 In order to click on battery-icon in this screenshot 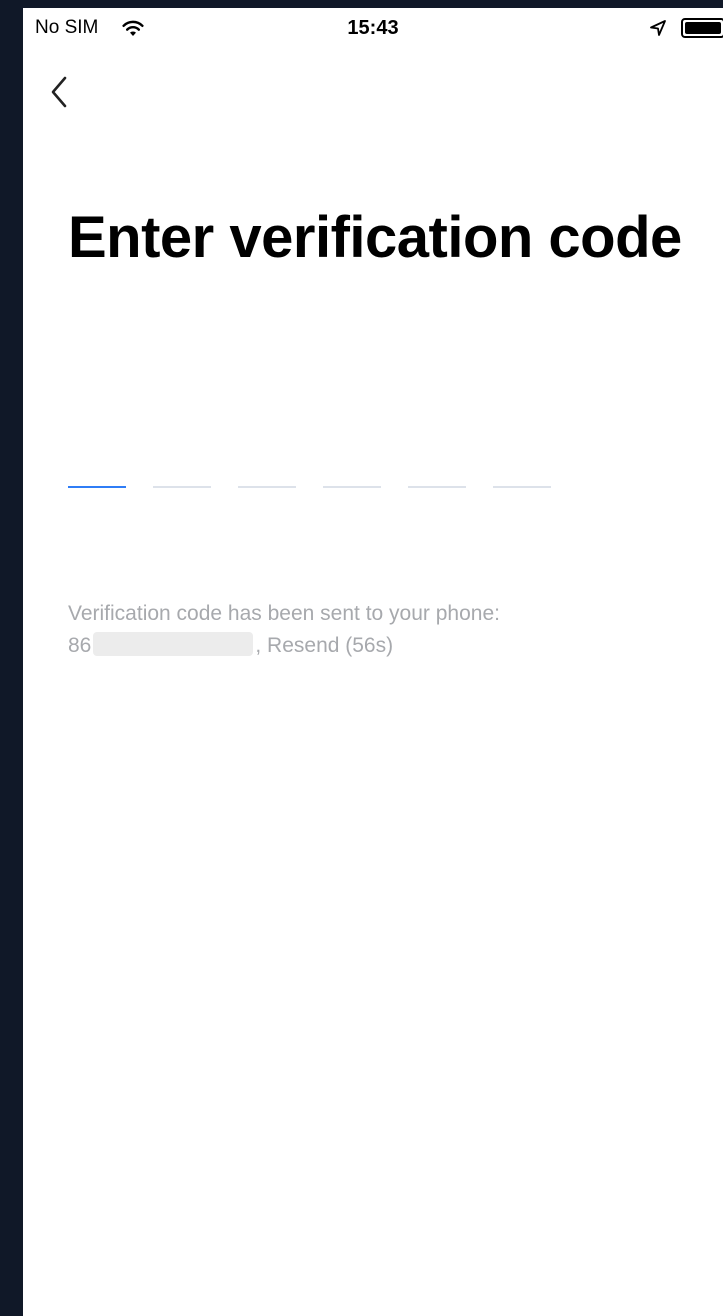, I will do `click(702, 28)`.